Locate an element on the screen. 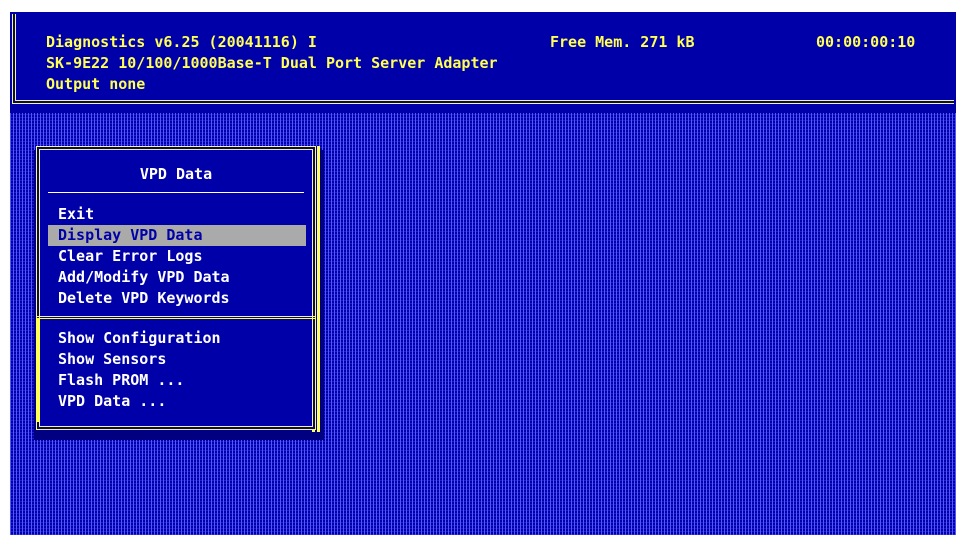 The height and width of the screenshot is (535, 960). menu-item-add-modify-vpd-data: Add/Modify VPD Data is located at coordinates (177, 277).